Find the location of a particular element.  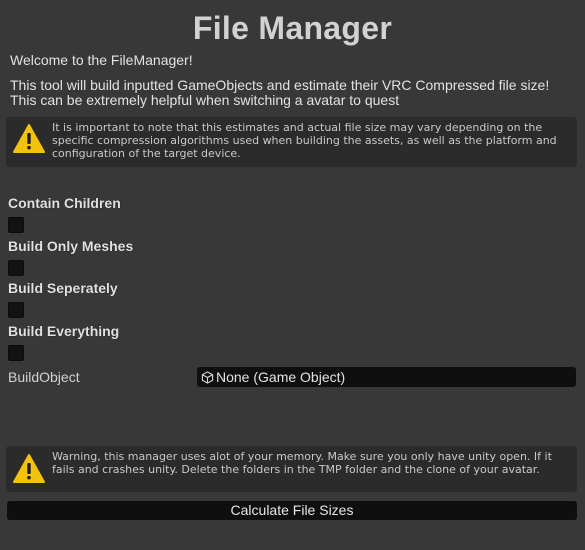

build-object-label: BuildObject is located at coordinates (44, 377).